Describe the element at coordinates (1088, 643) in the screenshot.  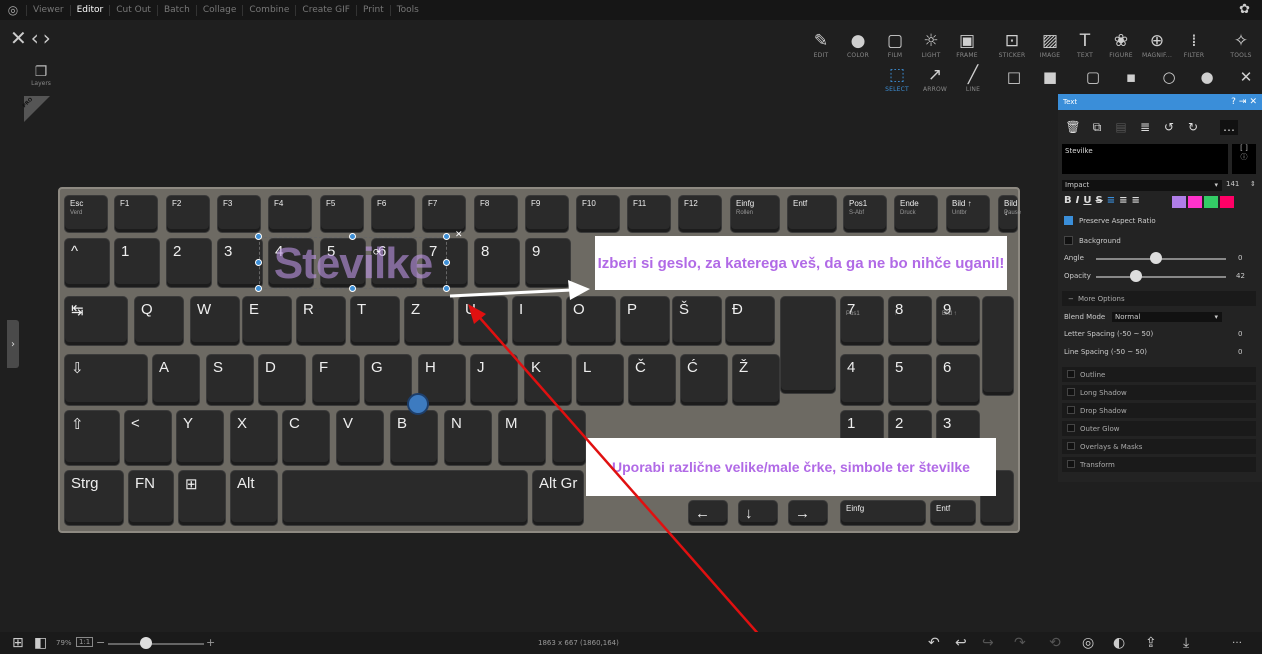
I see `compare-original-icon: ◎` at that location.